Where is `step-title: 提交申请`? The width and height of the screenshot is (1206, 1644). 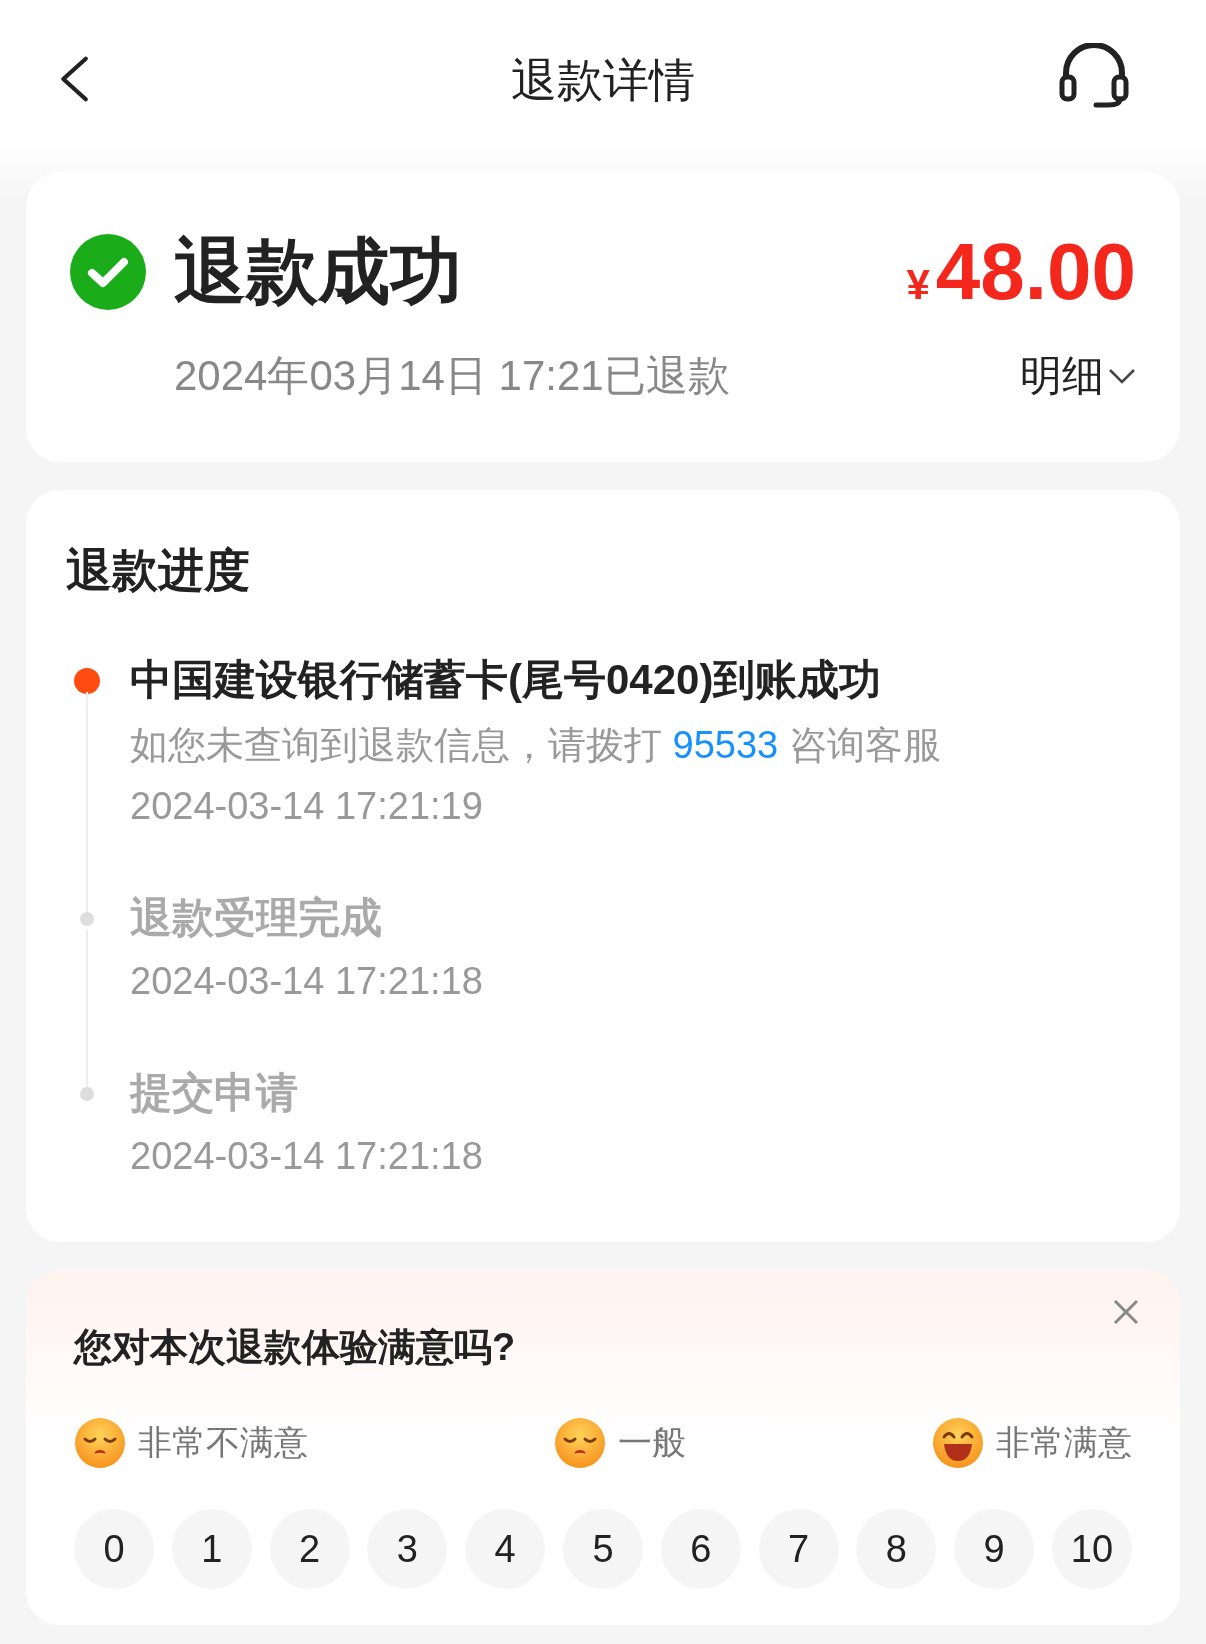
step-title: 提交申请 is located at coordinates (214, 1093).